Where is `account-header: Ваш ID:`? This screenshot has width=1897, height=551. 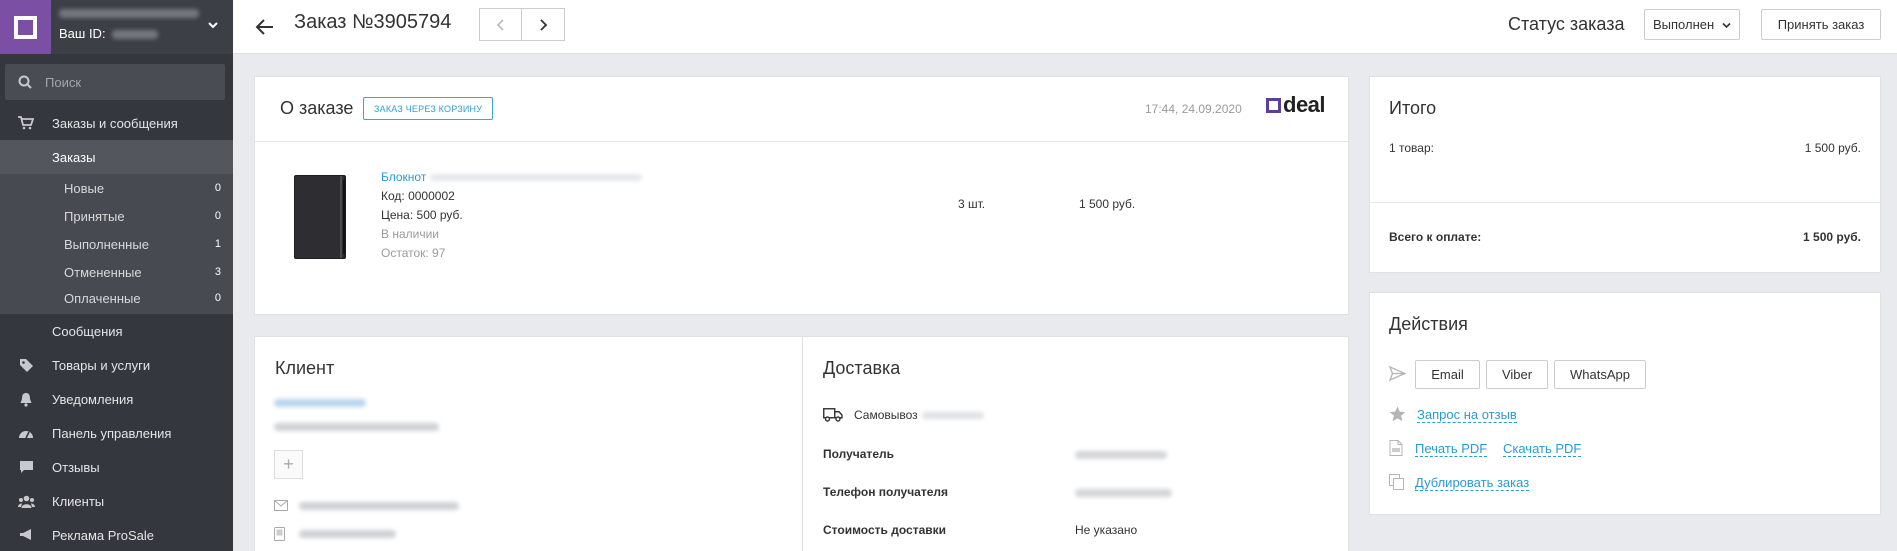 account-header: Ваш ID: is located at coordinates (116, 27).